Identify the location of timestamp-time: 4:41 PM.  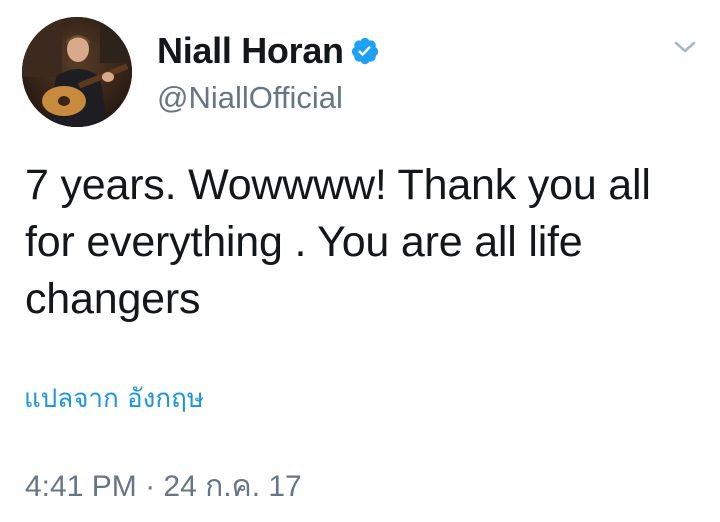
(81, 486).